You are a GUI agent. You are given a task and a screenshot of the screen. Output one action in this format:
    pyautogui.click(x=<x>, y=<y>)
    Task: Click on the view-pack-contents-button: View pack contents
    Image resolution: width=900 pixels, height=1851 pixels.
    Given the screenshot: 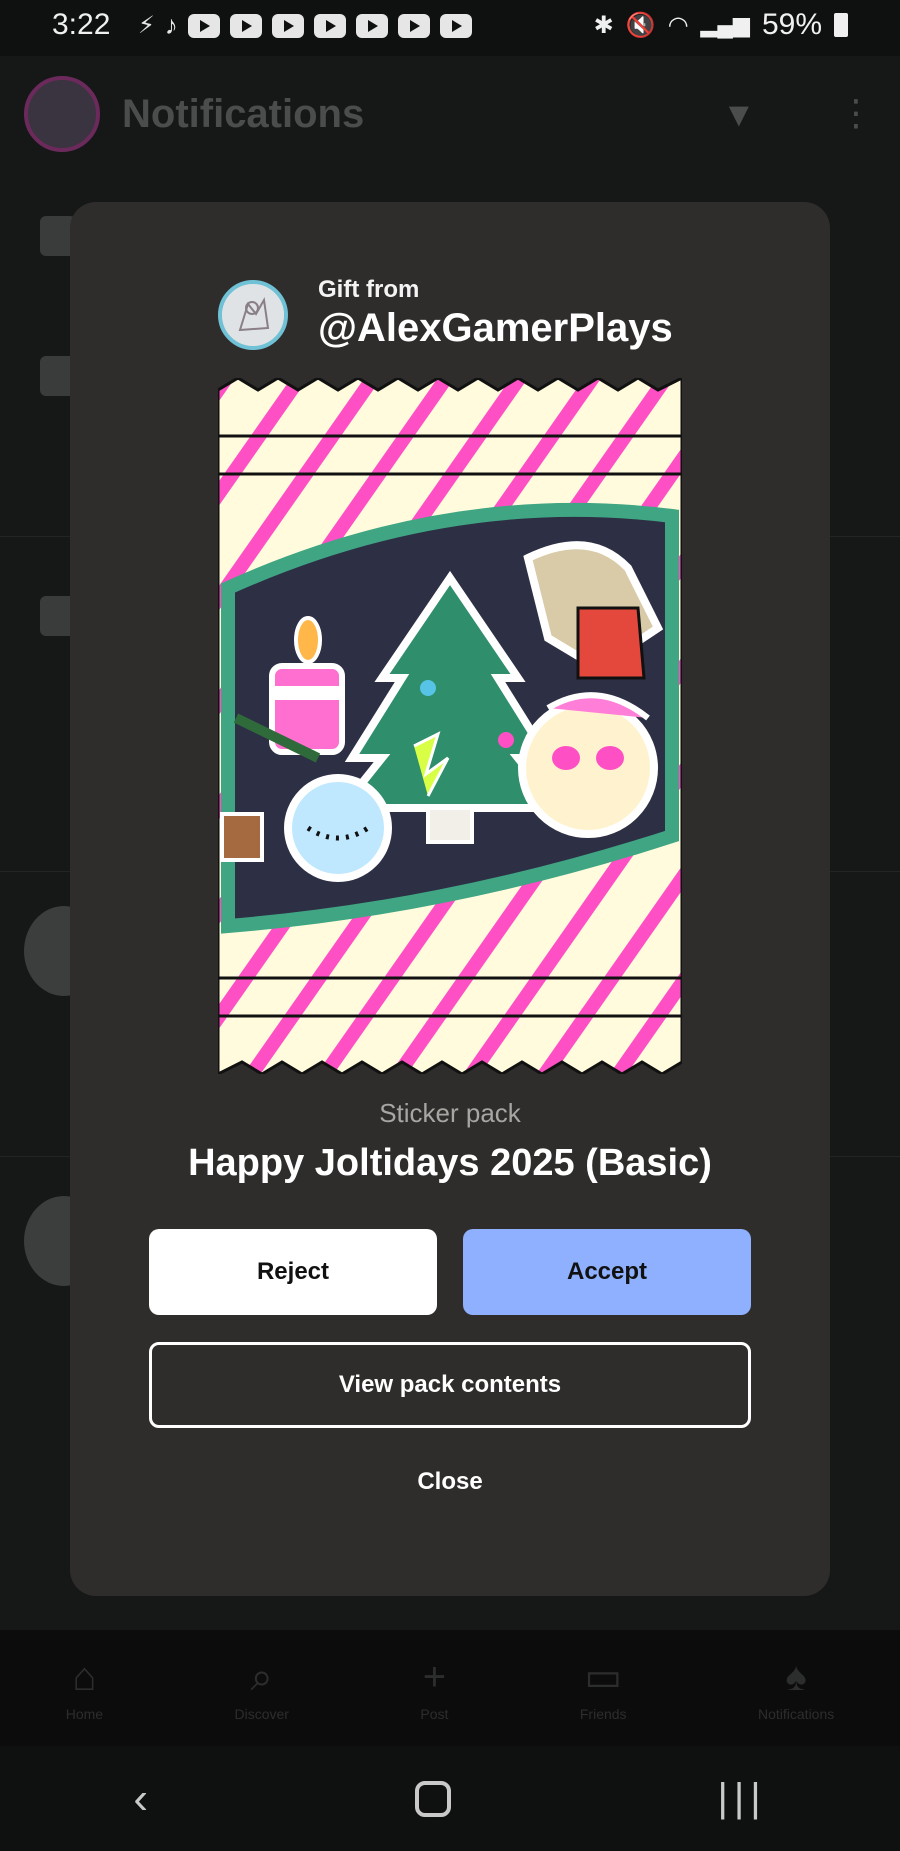 What is the action you would take?
    pyautogui.click(x=450, y=1385)
    